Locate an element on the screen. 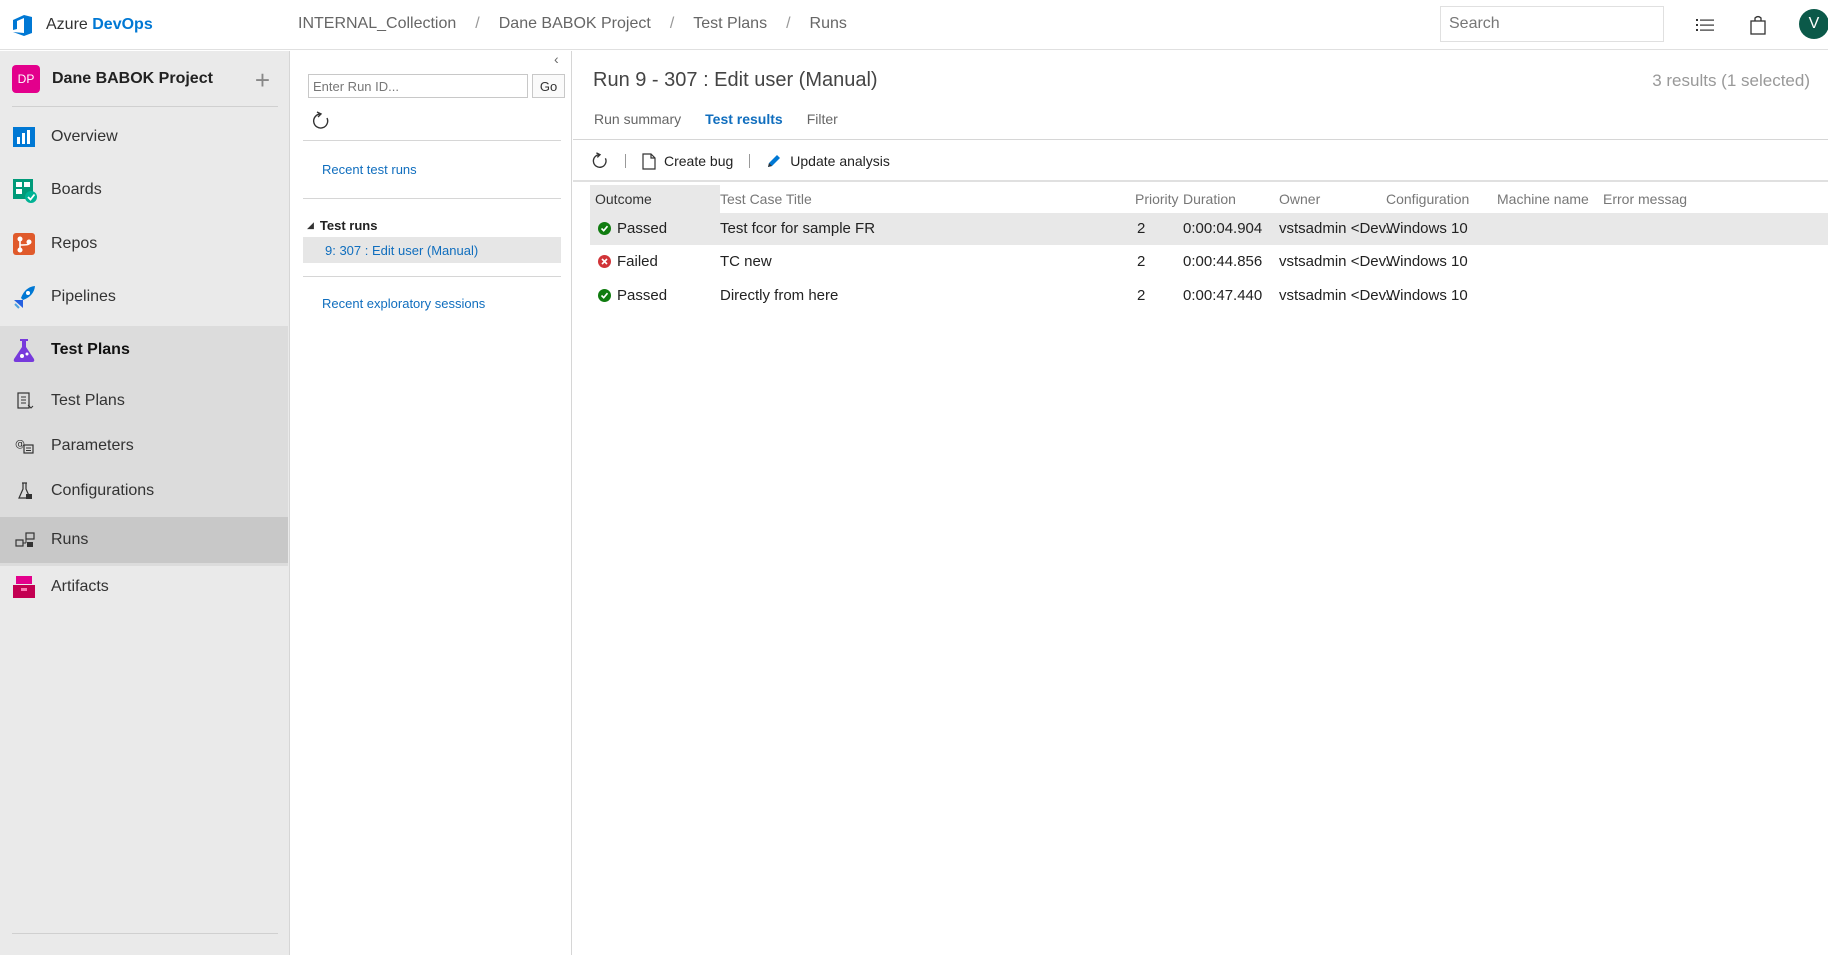  user-avatar: V is located at coordinates (1813, 24).